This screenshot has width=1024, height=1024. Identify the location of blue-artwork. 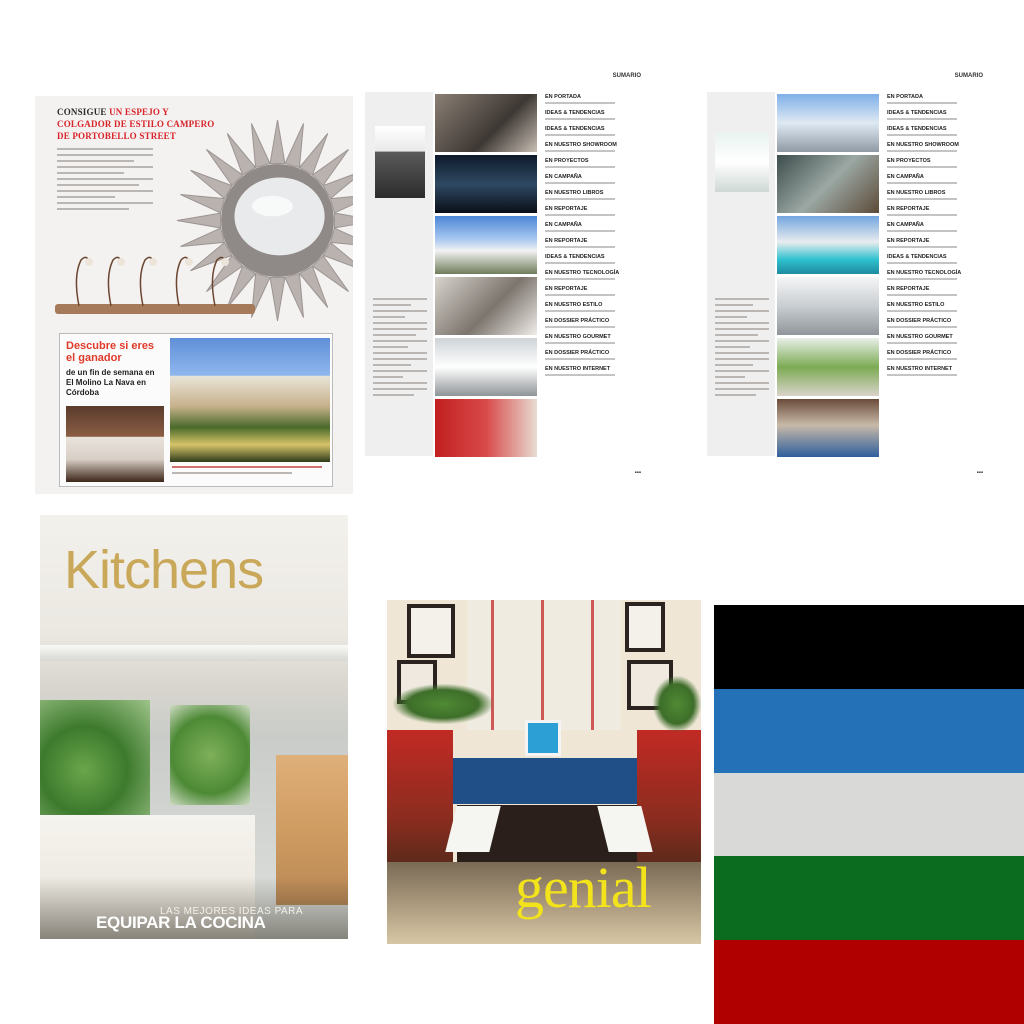
(543, 738).